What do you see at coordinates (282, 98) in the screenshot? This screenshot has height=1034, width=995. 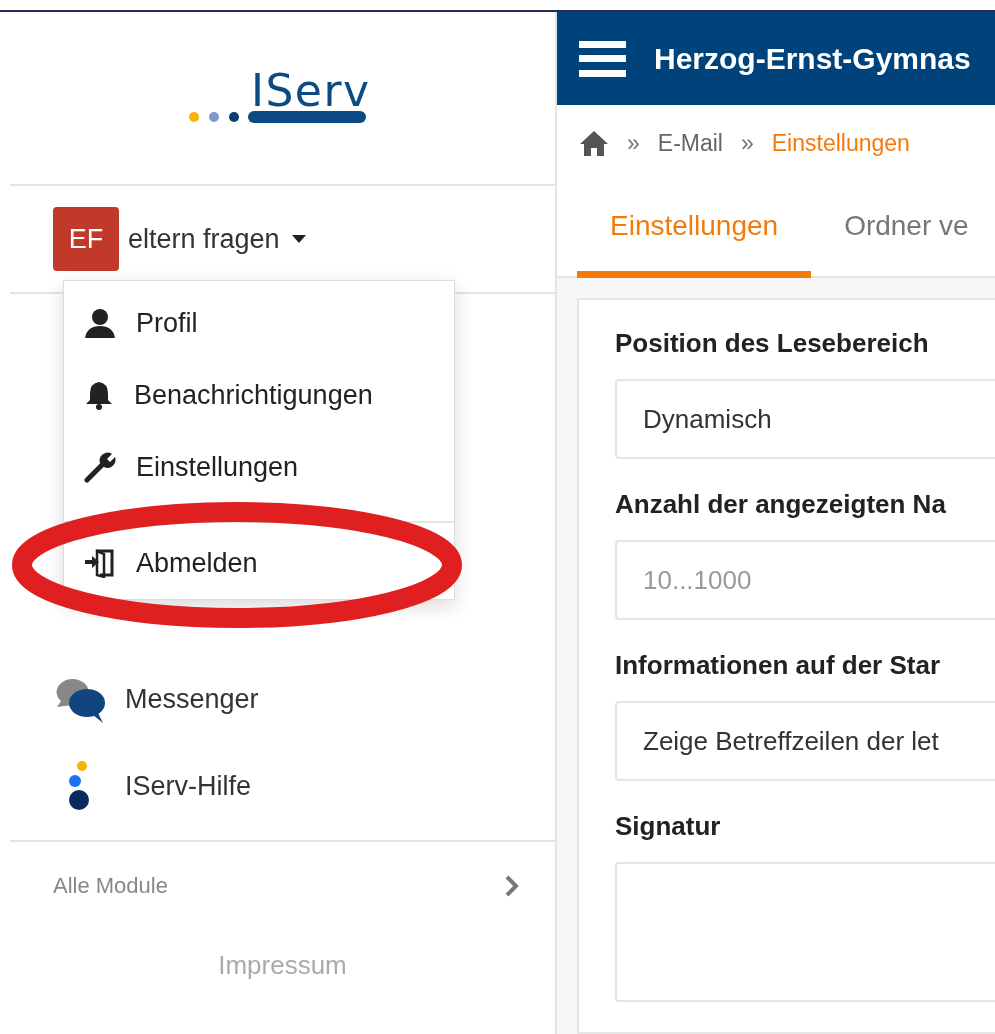 I see `iserv-logo: IServ` at bounding box center [282, 98].